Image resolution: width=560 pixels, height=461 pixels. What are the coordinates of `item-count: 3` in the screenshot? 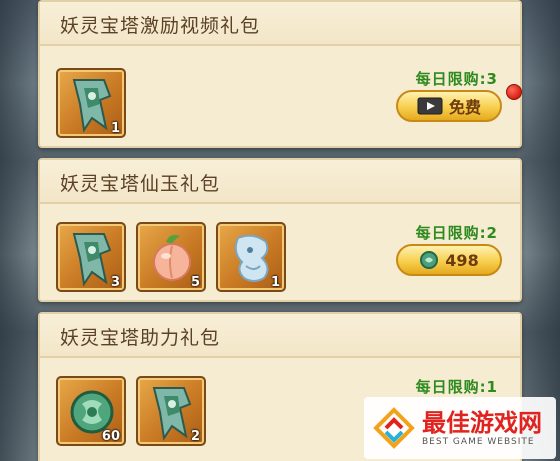 It's located at (115, 282).